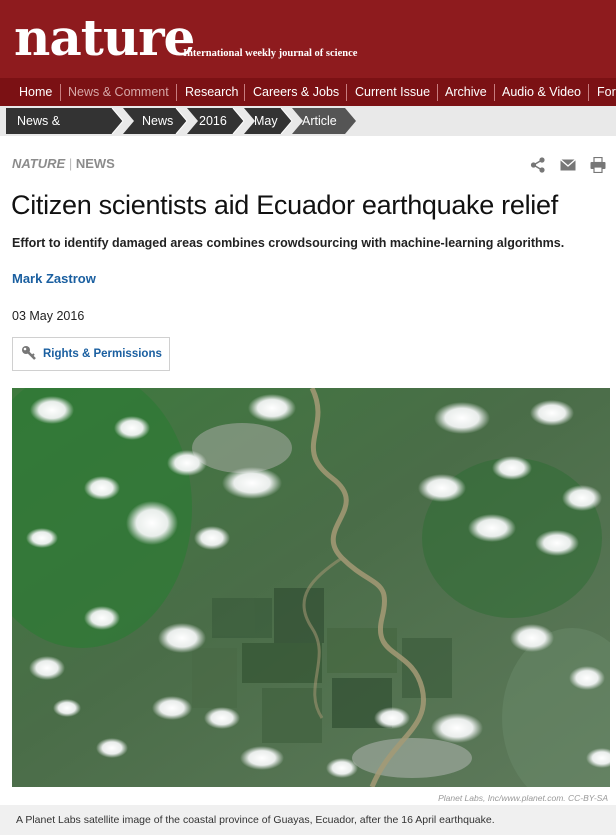 The image size is (616, 835). I want to click on article-kicker: NATURE | NEWS, so click(63, 163).